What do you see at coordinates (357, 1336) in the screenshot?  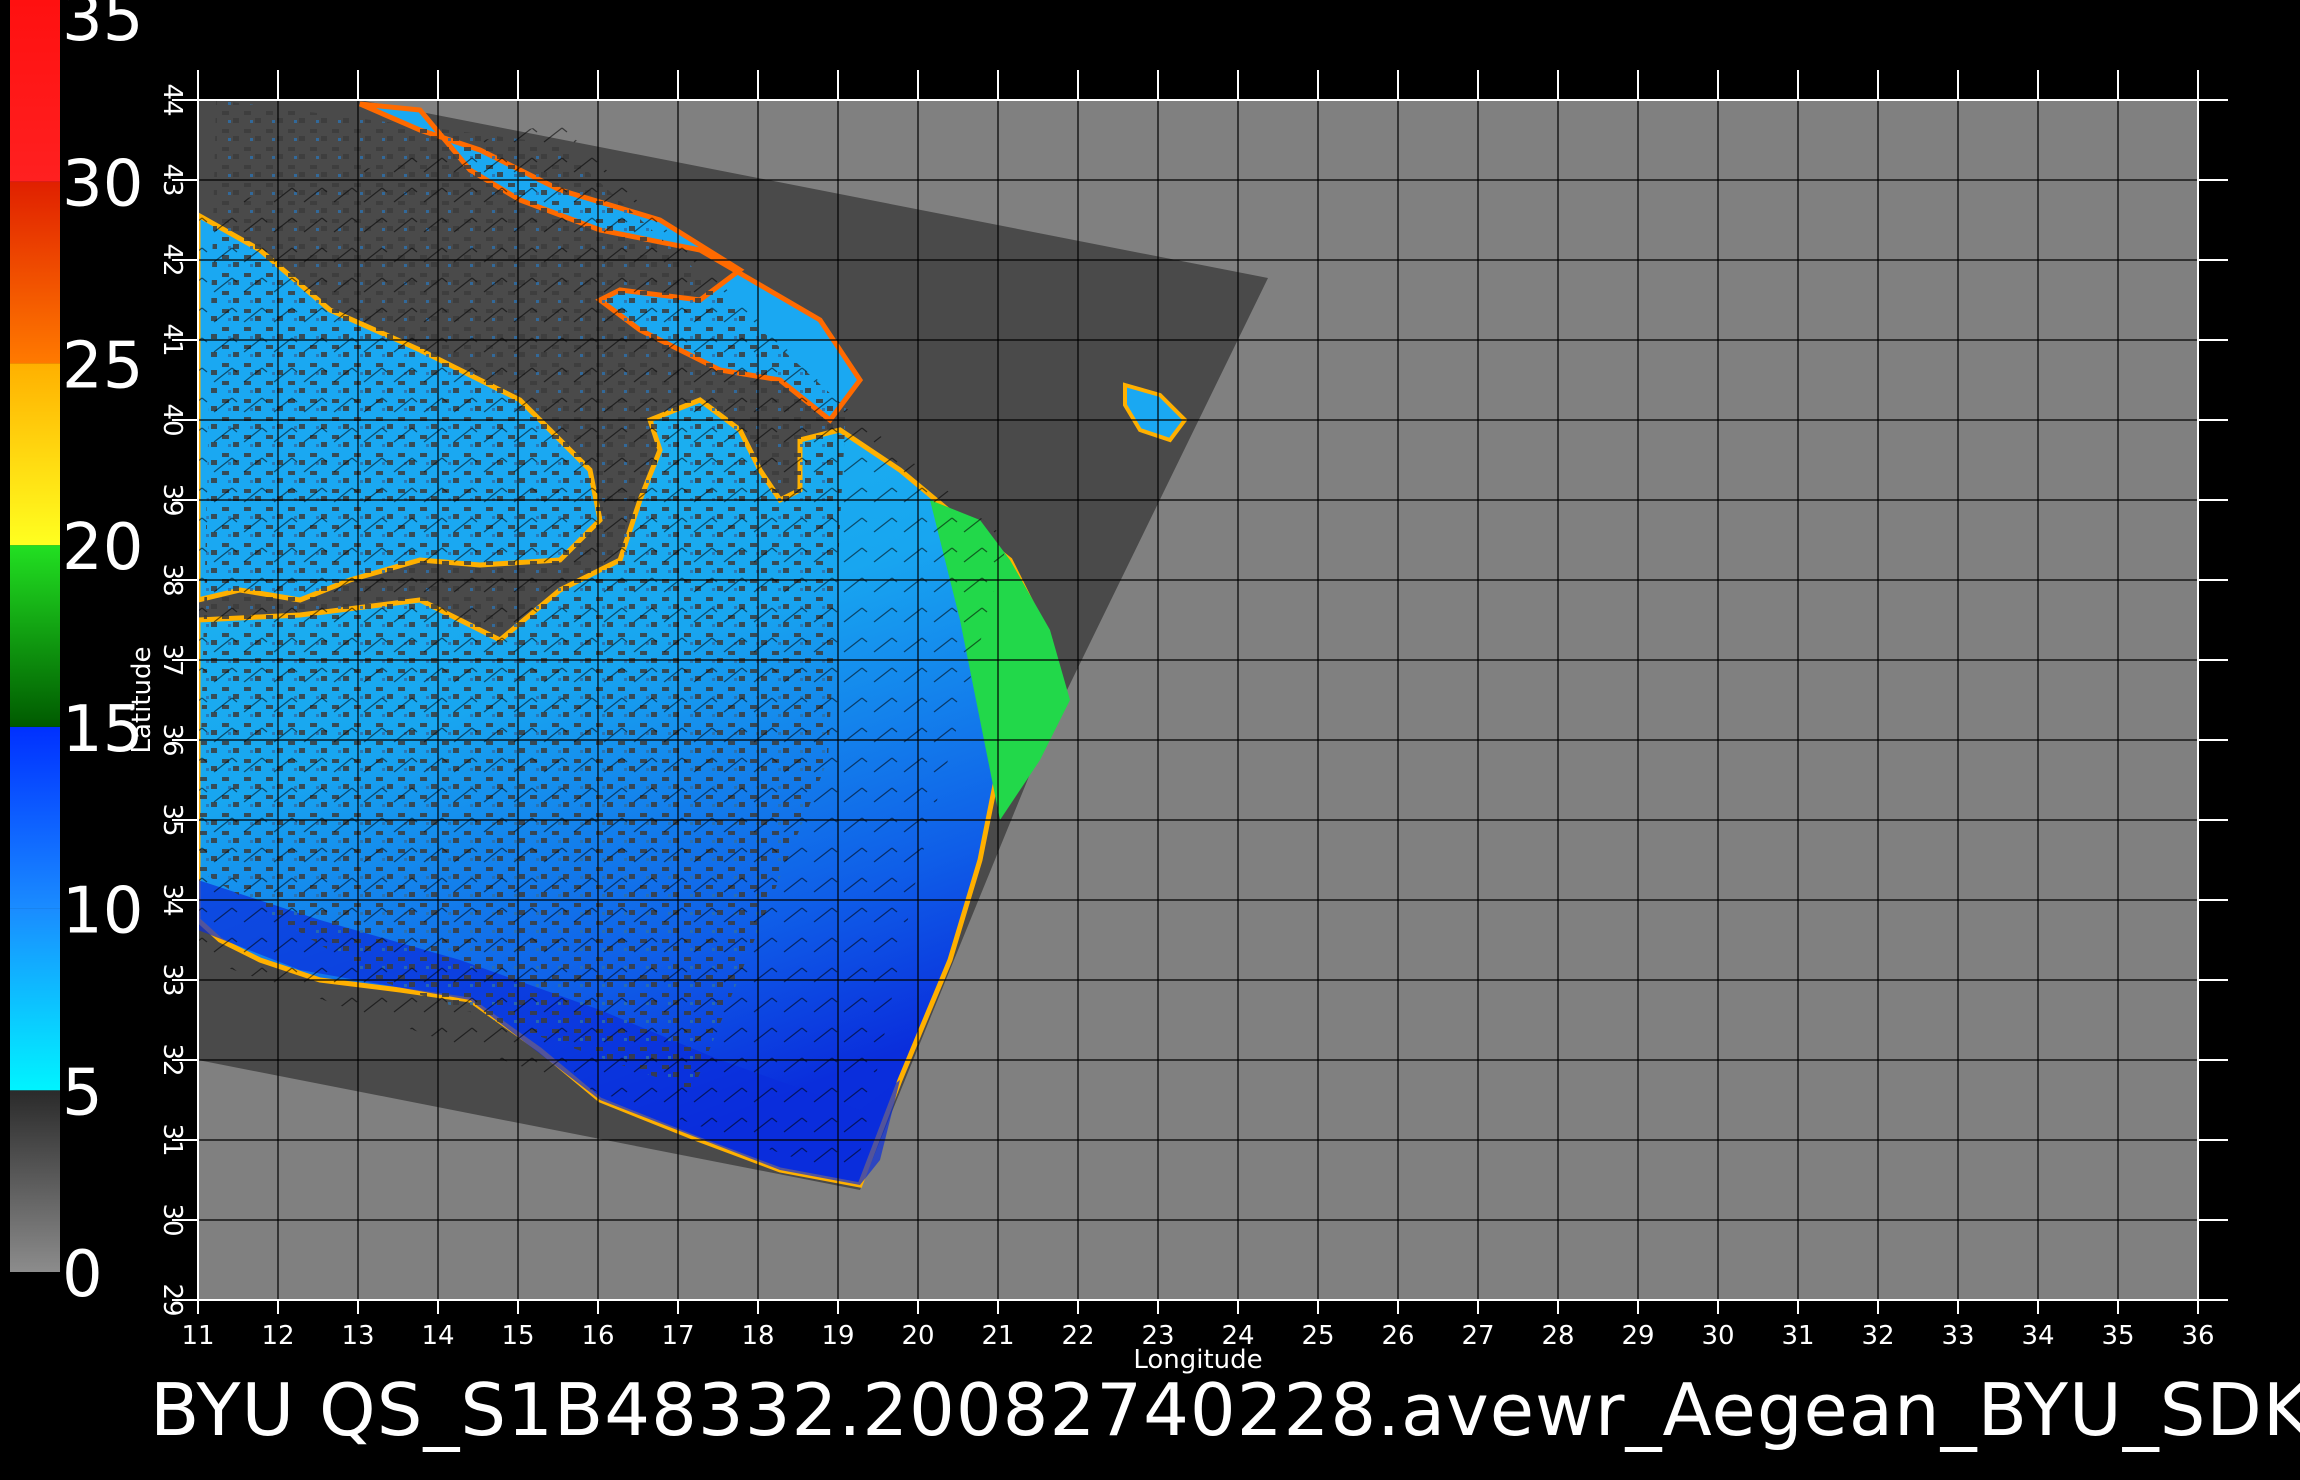 I see `x-tick-label: 13` at bounding box center [357, 1336].